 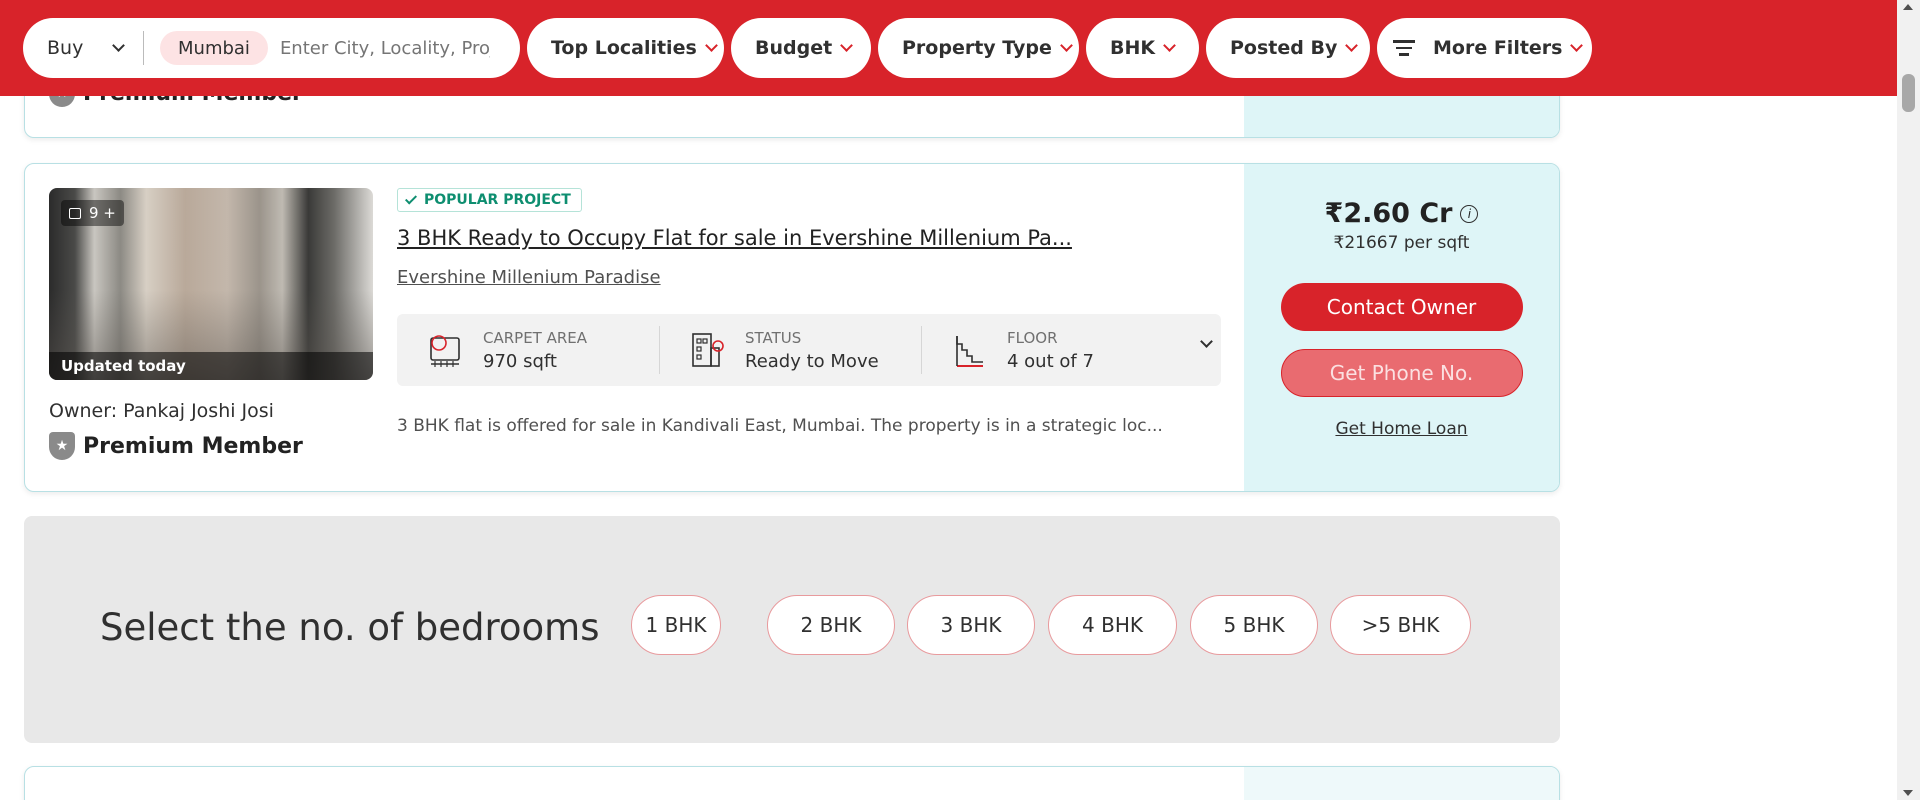 I want to click on bhk-option-1: 1 BHK, so click(x=676, y=625).